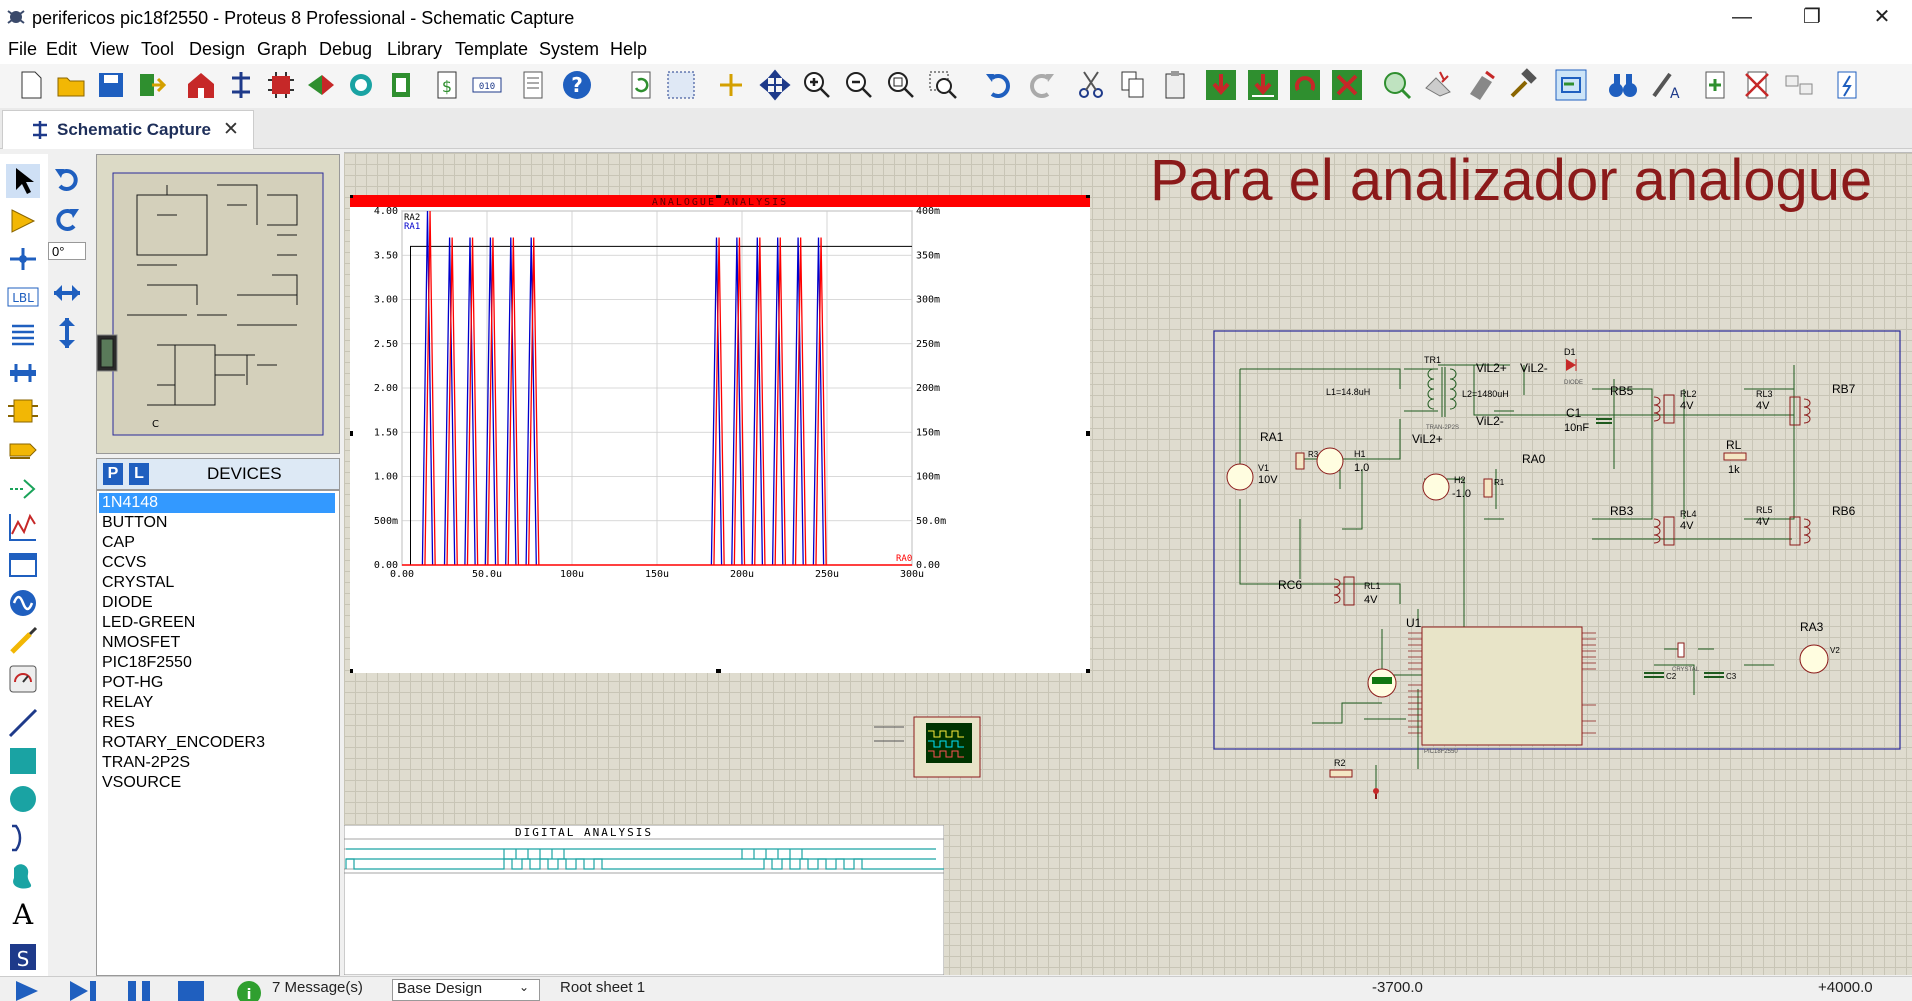 The height and width of the screenshot is (1001, 1912). I want to click on rotate-clockwise-icon, so click(67, 179).